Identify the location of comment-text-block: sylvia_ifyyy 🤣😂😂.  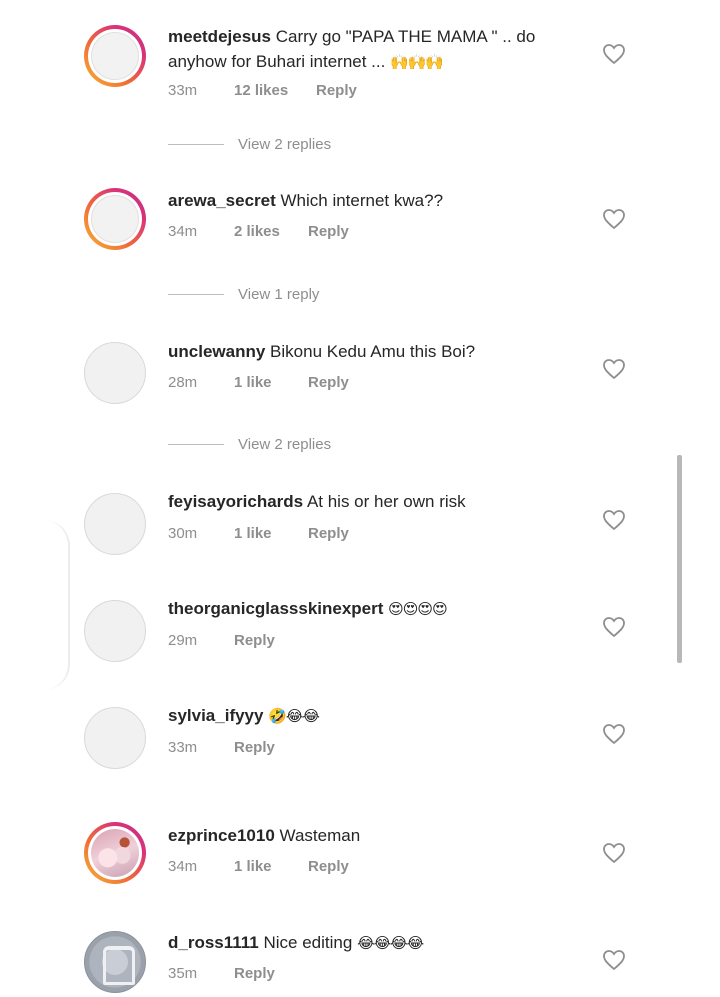
(368, 716).